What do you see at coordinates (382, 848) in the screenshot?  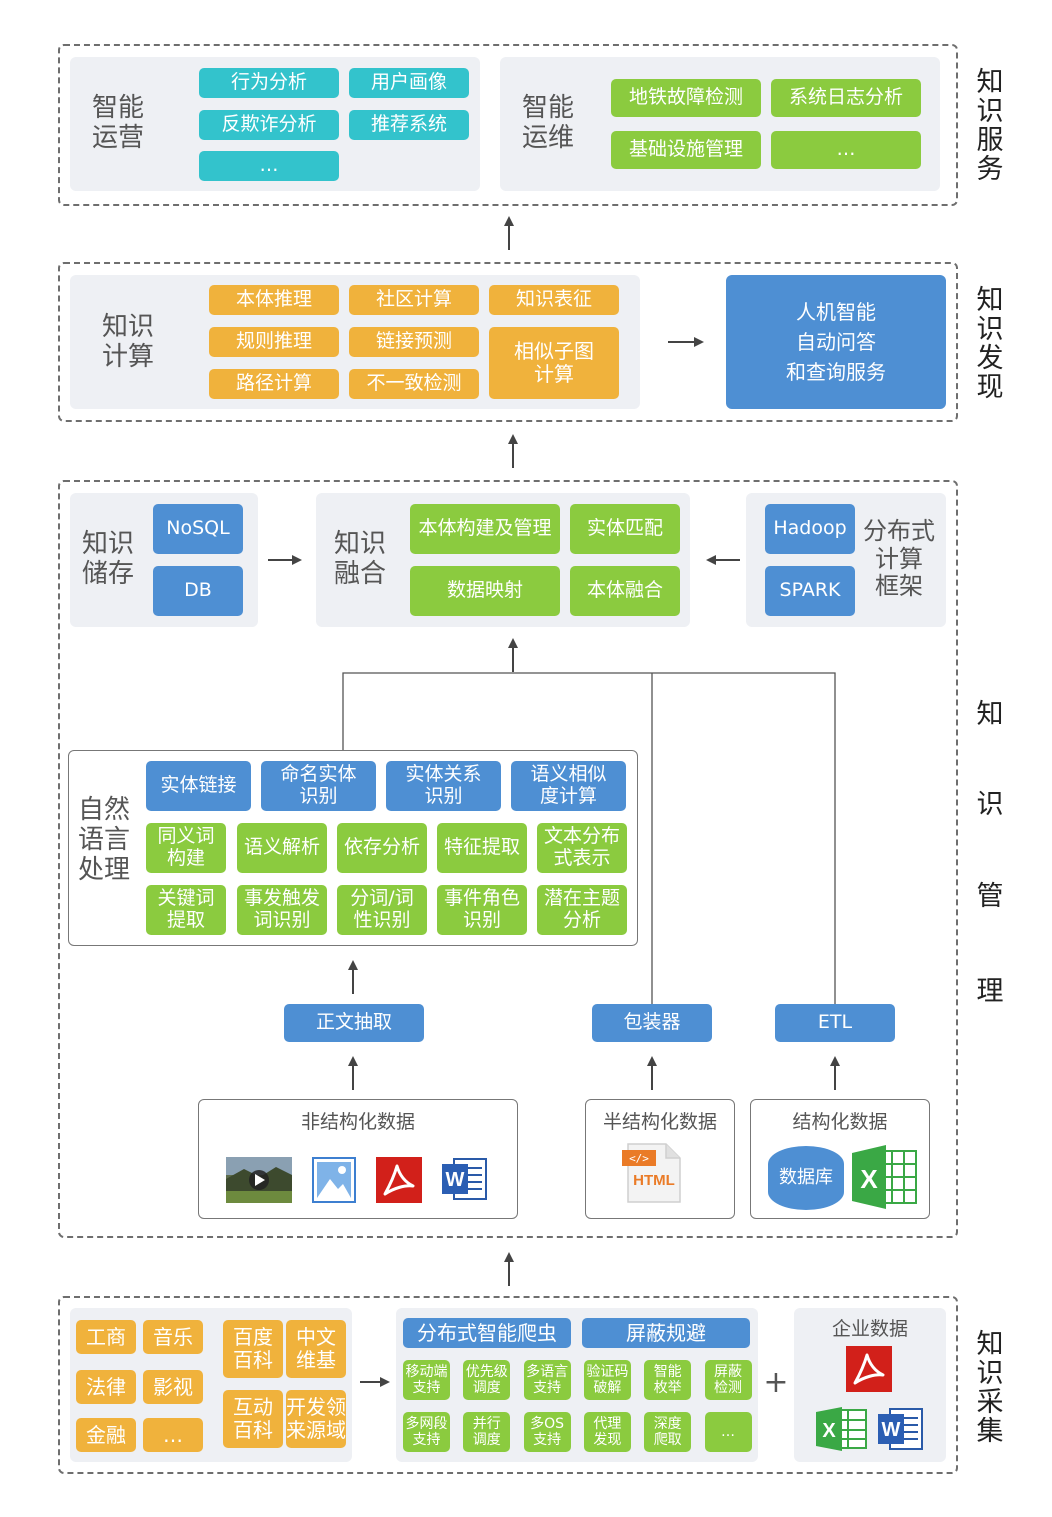 I see `nlp-dependency: 依存分析` at bounding box center [382, 848].